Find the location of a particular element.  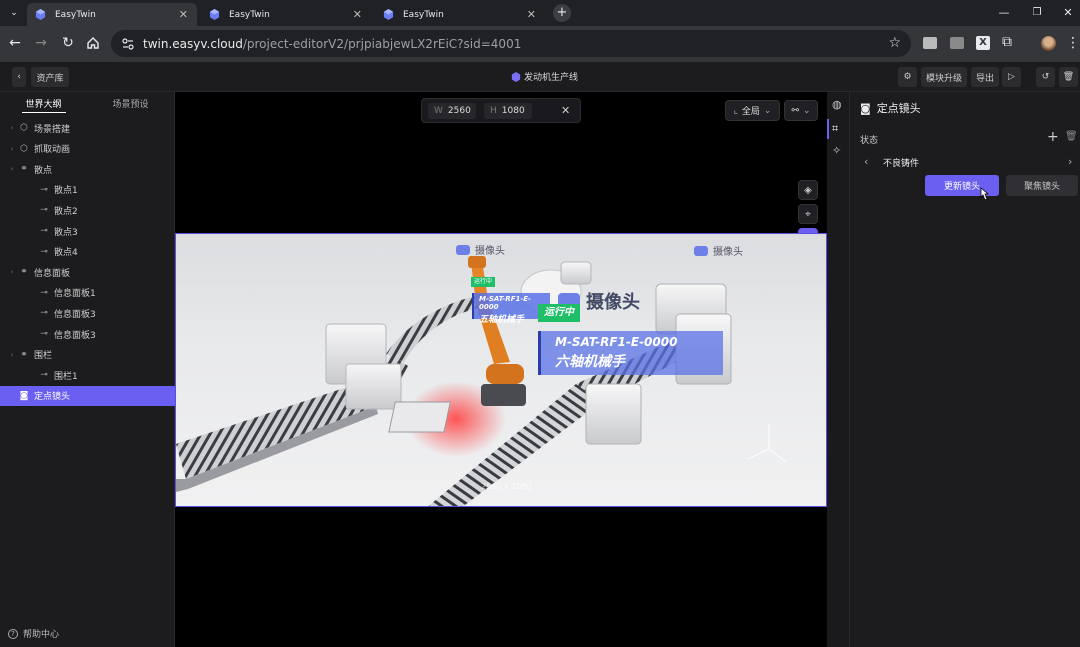

running-text: 运行中 is located at coordinates (559, 312).